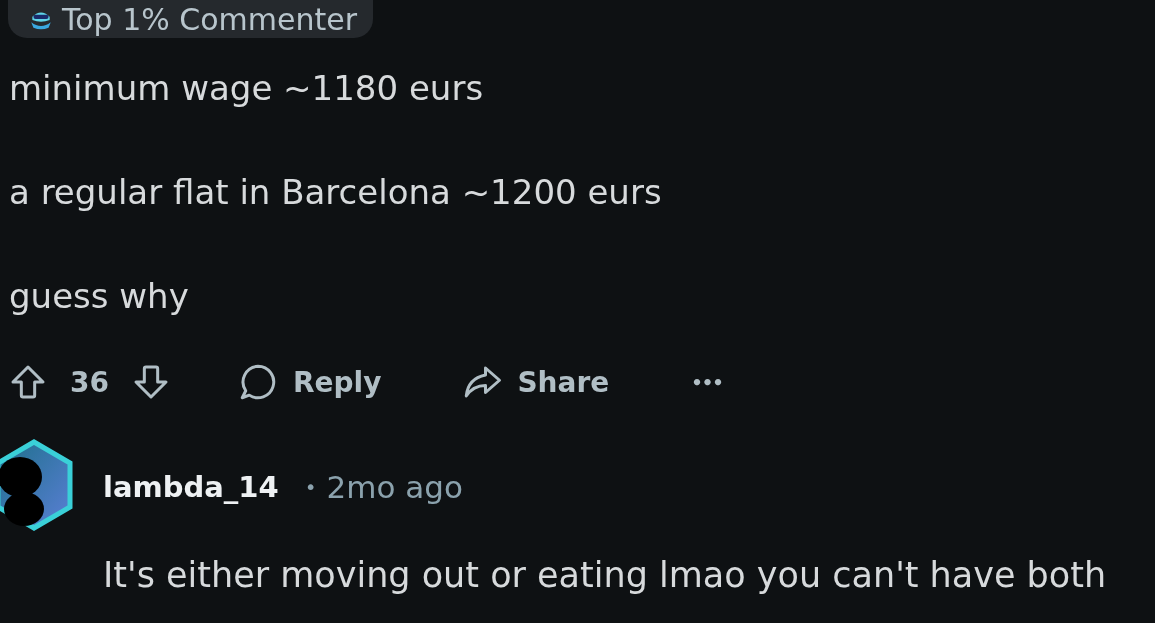 The width and height of the screenshot is (1155, 623). What do you see at coordinates (394, 487) in the screenshot?
I see `timestamp: 2mo ago` at bounding box center [394, 487].